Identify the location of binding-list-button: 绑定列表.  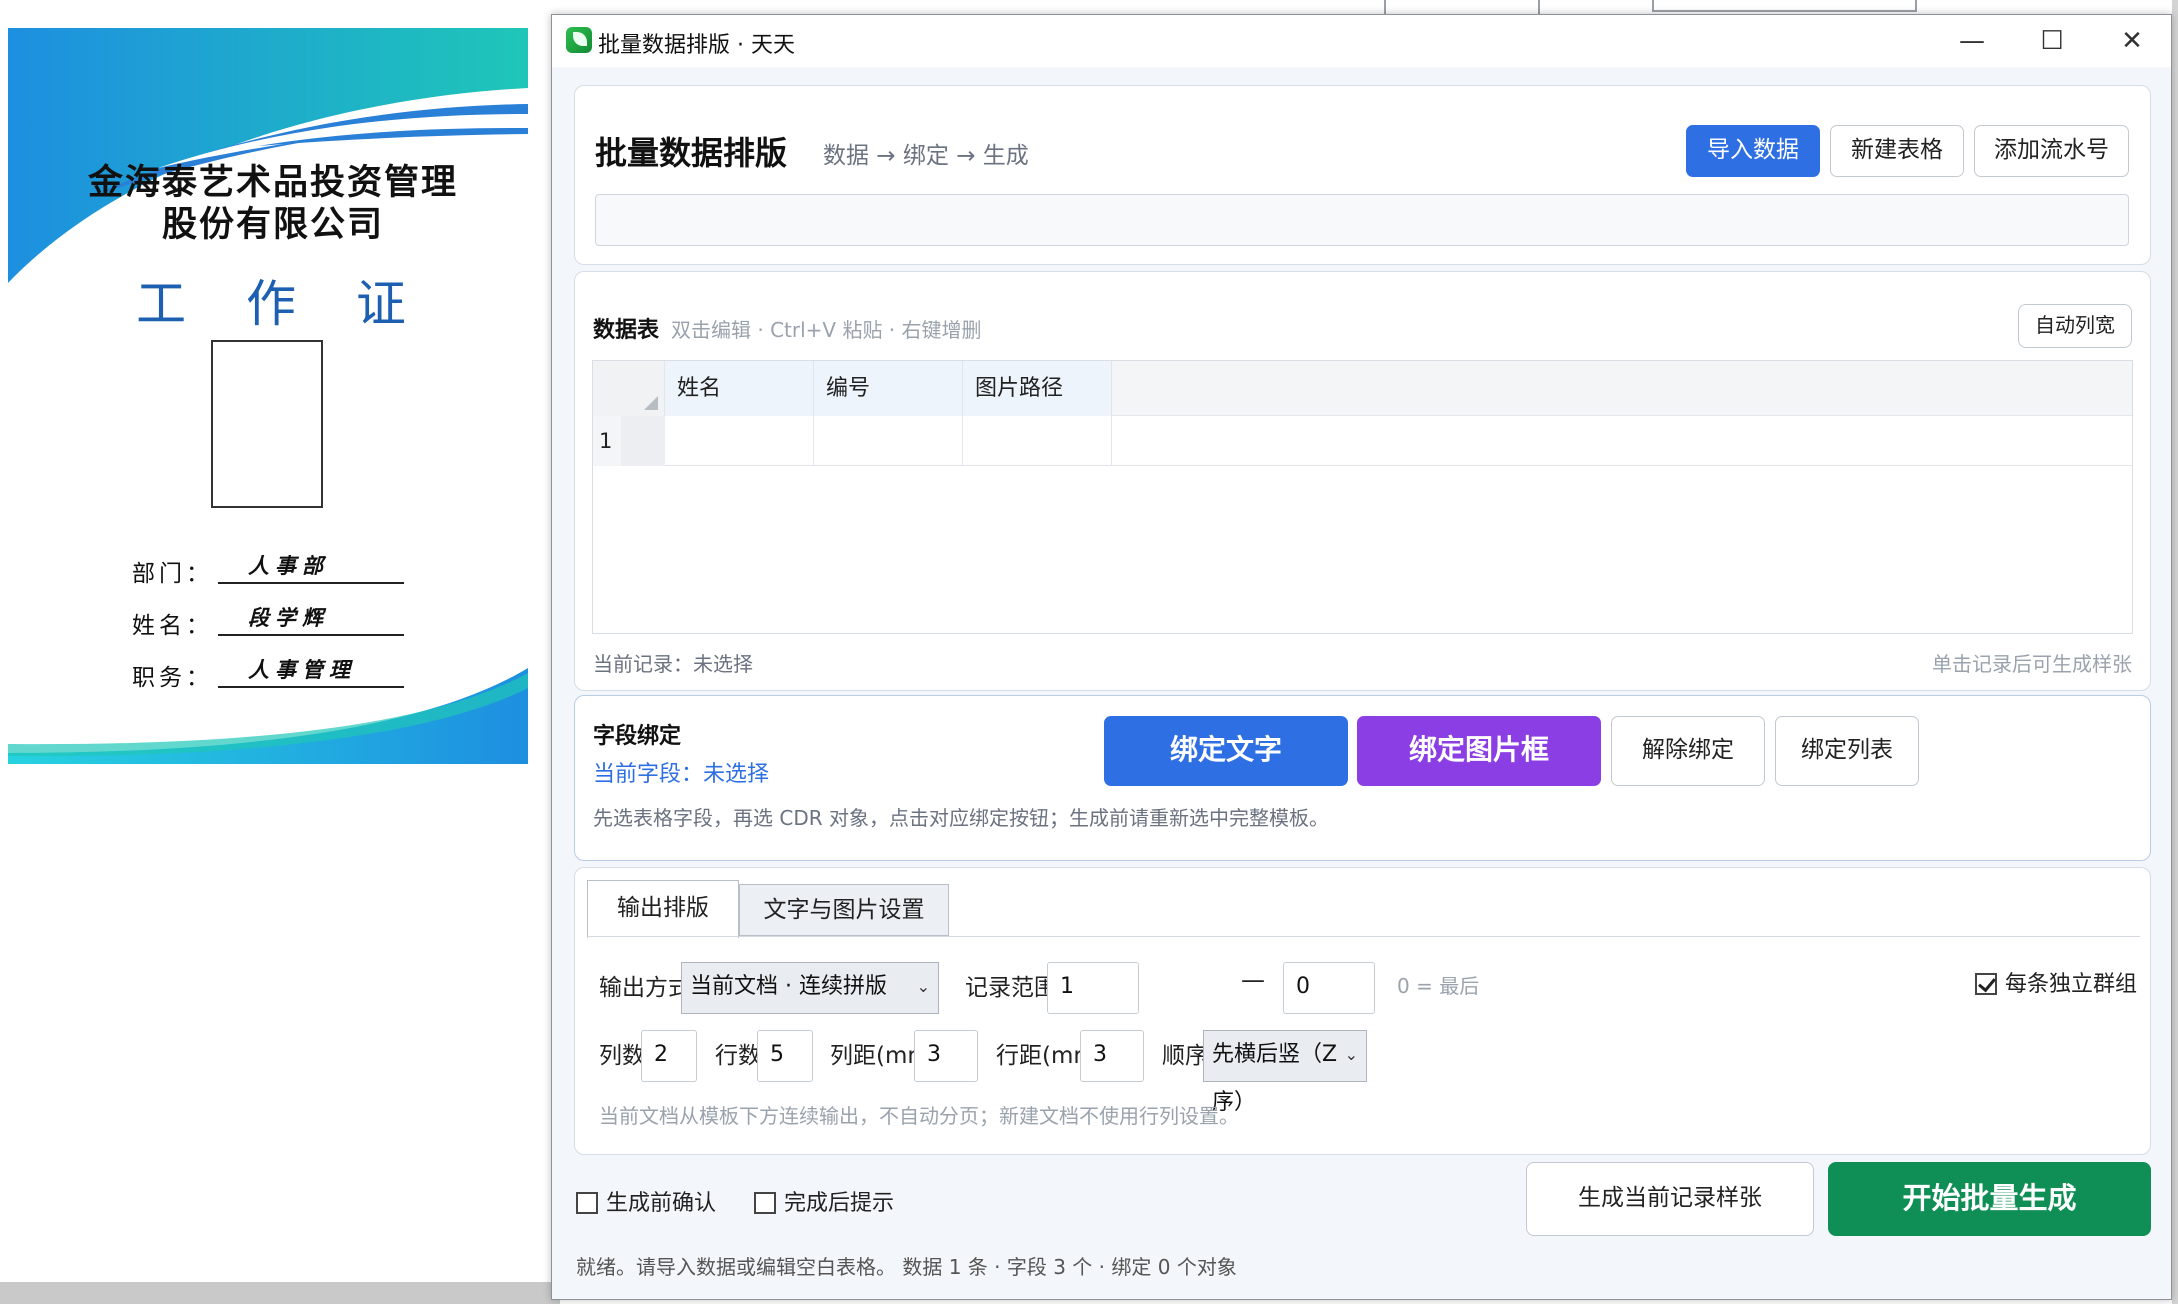
(1847, 751).